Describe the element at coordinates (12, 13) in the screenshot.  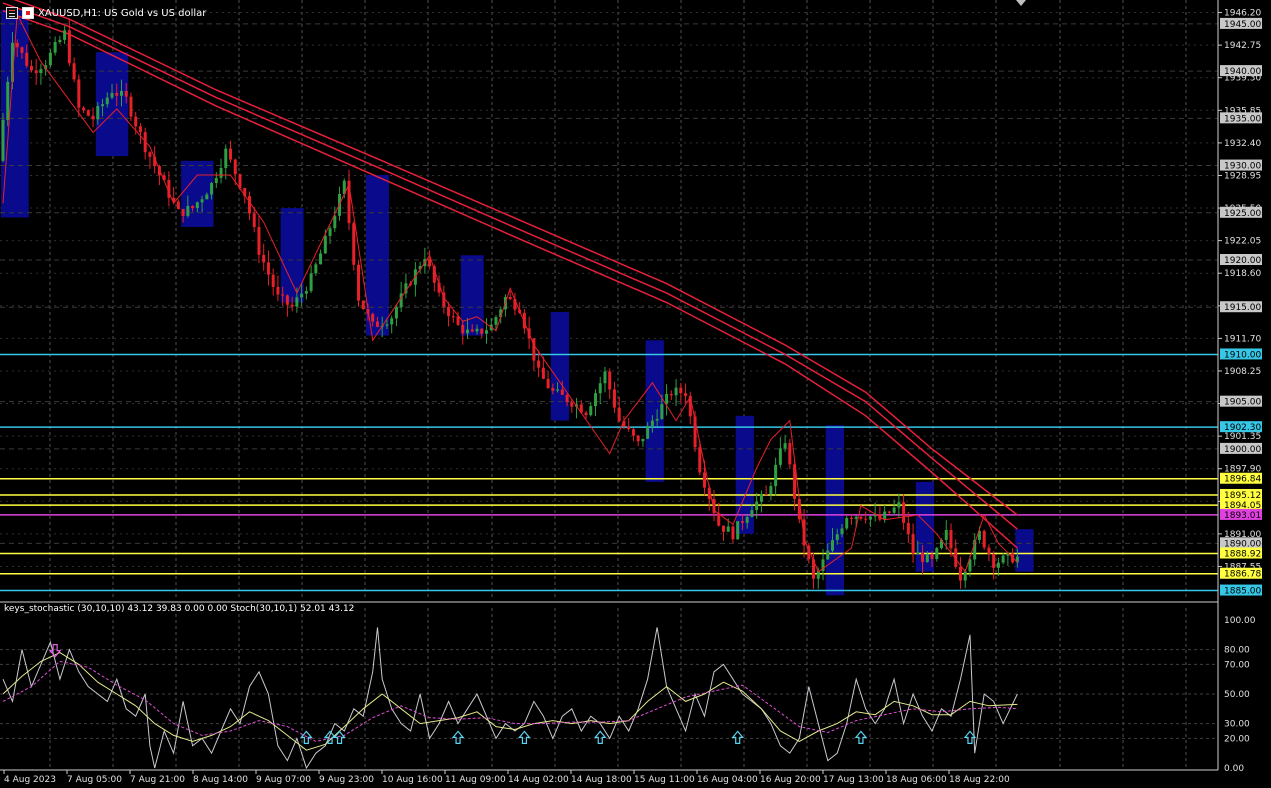
I see `menu-icon` at that location.